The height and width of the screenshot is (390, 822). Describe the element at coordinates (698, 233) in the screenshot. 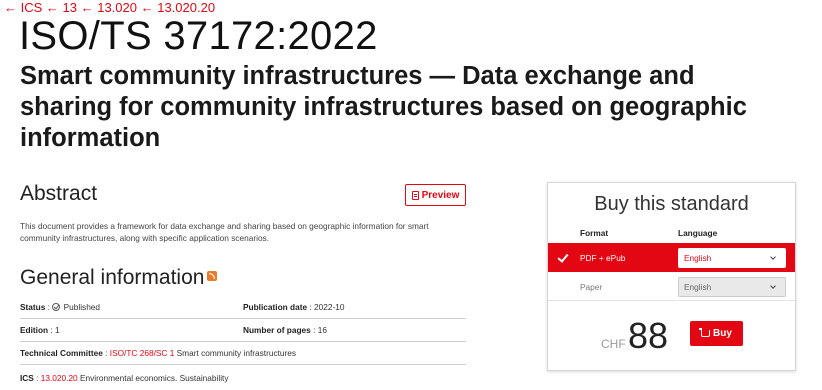

I see `language-header: Language` at that location.